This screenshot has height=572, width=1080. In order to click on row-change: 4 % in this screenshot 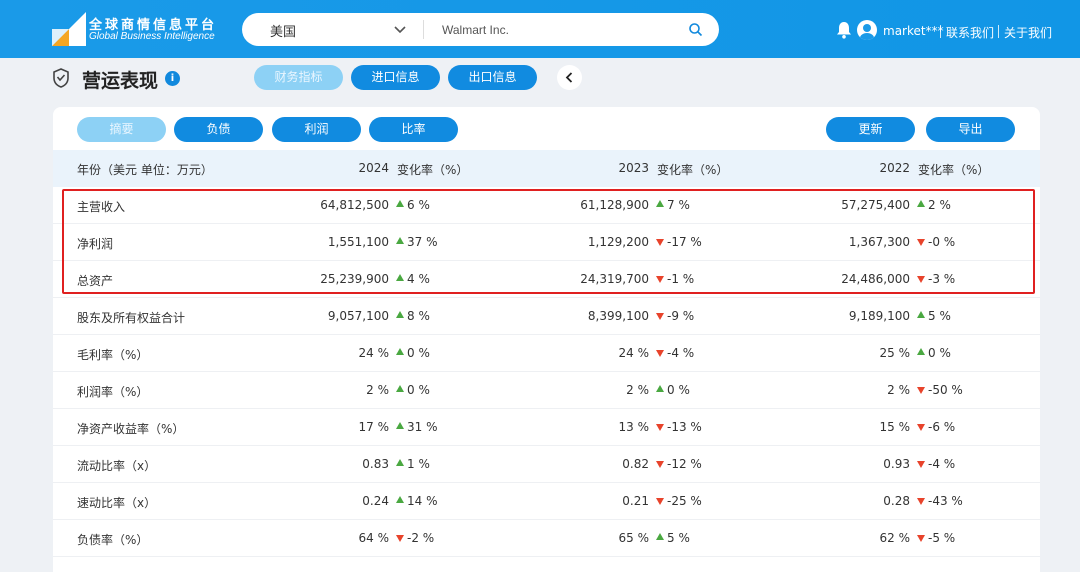, I will do `click(418, 279)`.